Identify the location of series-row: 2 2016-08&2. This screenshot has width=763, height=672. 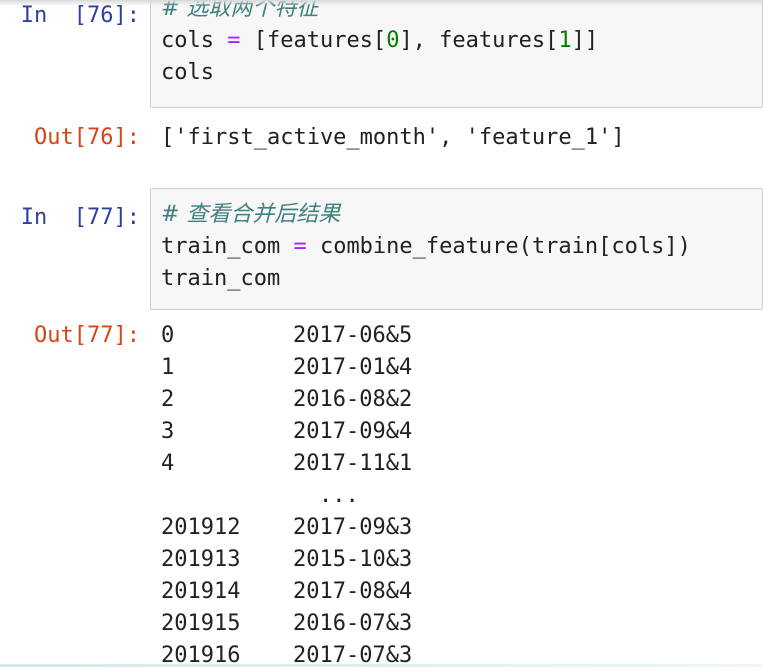
(462, 400).